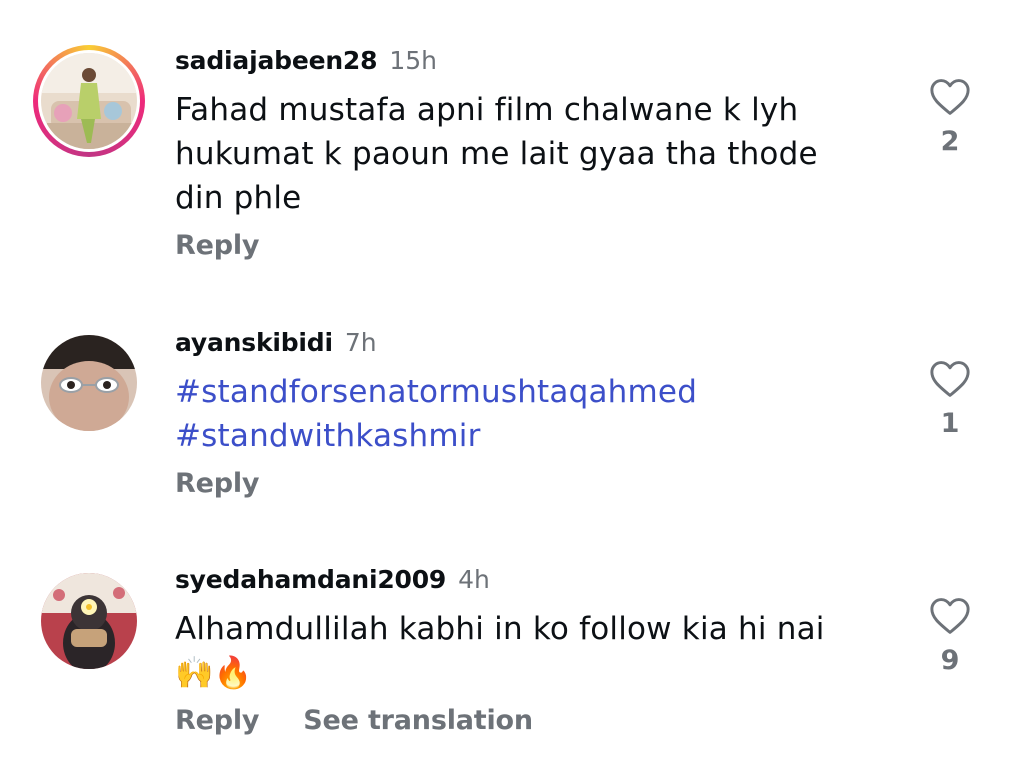 The image size is (1024, 764). I want to click on like-count: 9, so click(950, 660).